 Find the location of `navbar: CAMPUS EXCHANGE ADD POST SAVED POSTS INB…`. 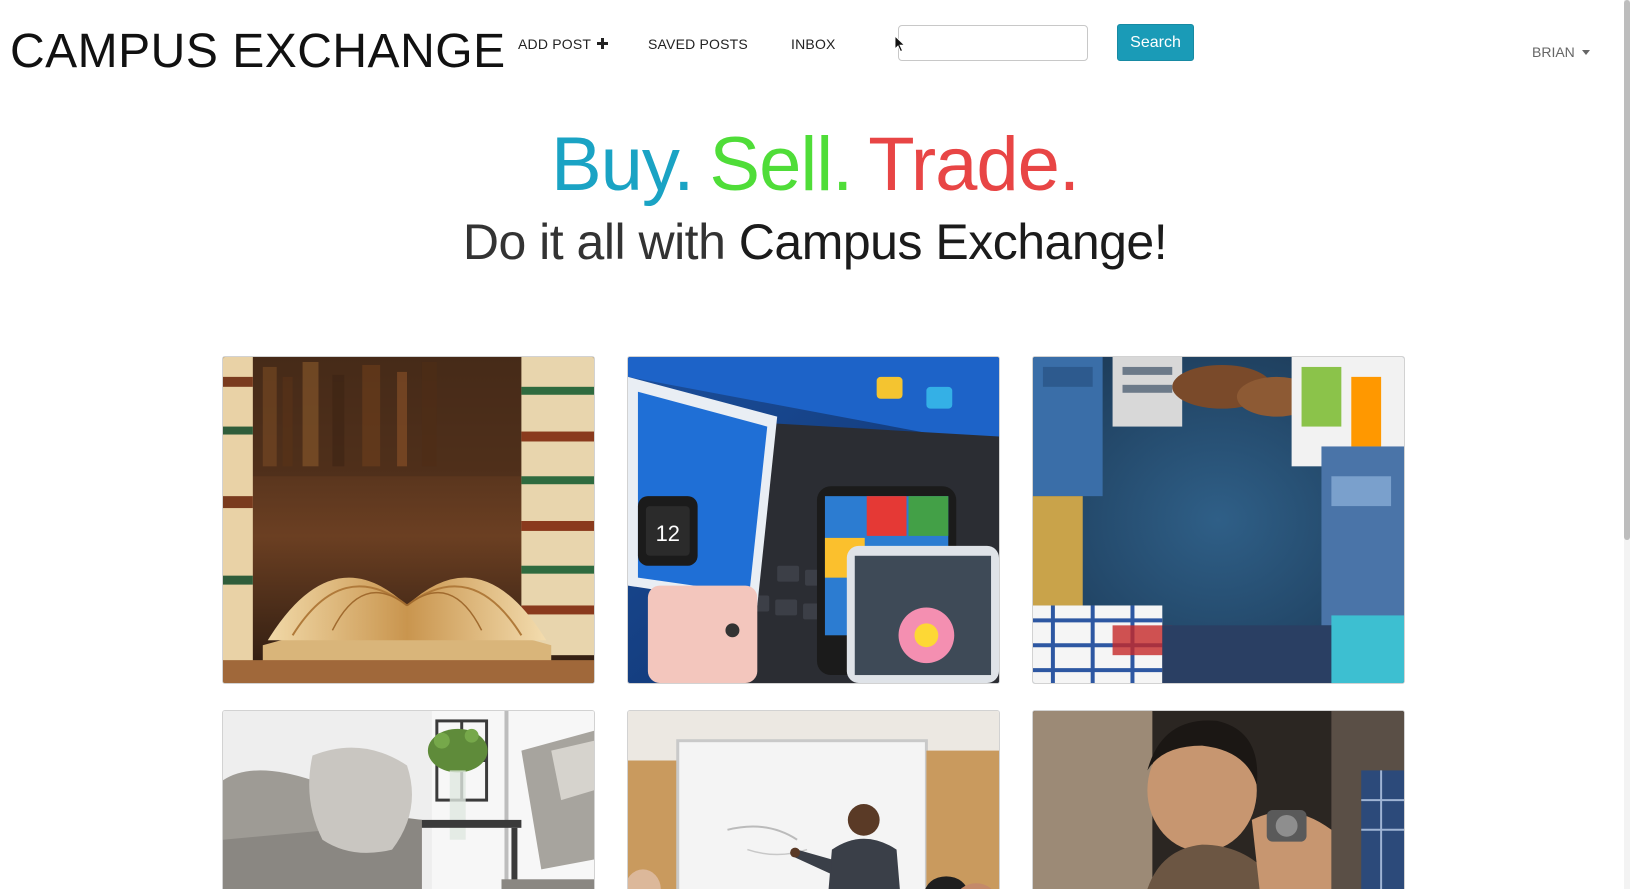

navbar: CAMPUS EXCHANGE ADD POST SAVED POSTS INB… is located at coordinates (815, 50).